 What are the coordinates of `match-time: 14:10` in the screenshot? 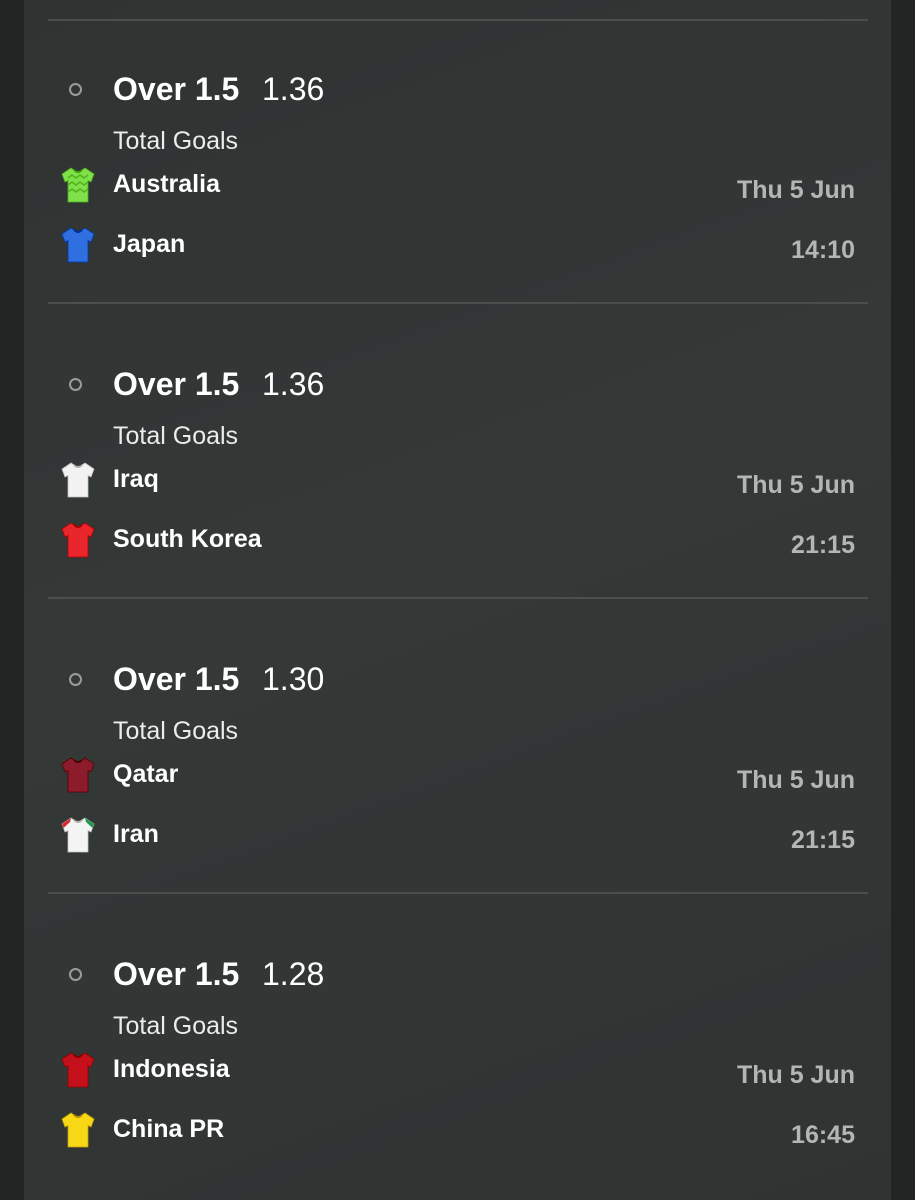 It's located at (823, 250).